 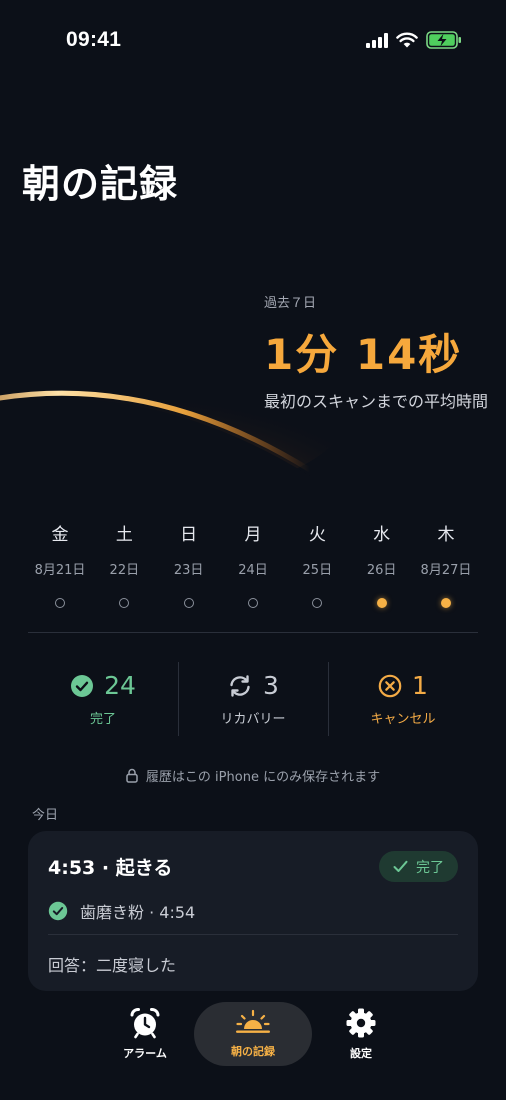 What do you see at coordinates (253, 535) in the screenshot?
I see `day-name: 月` at bounding box center [253, 535].